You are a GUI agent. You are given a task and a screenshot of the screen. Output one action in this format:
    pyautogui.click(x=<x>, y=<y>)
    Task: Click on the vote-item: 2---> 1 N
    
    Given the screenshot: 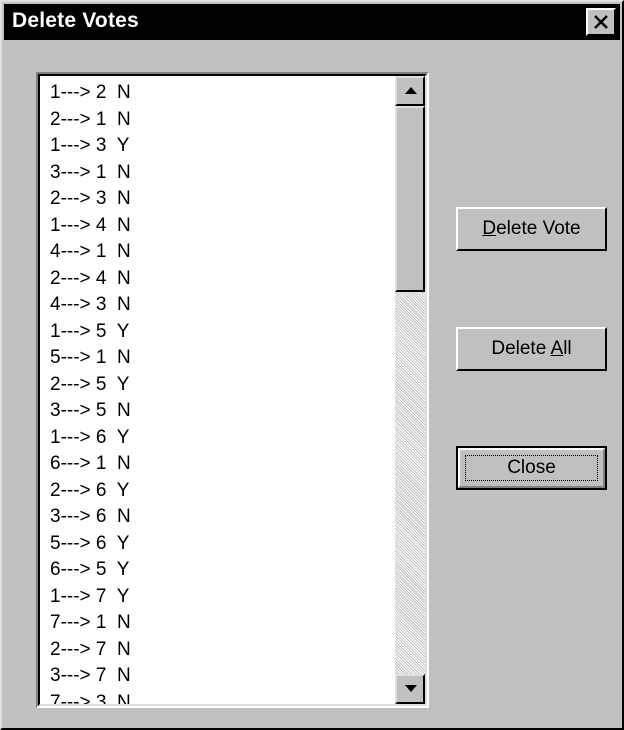 What is the action you would take?
    pyautogui.click(x=220, y=120)
    